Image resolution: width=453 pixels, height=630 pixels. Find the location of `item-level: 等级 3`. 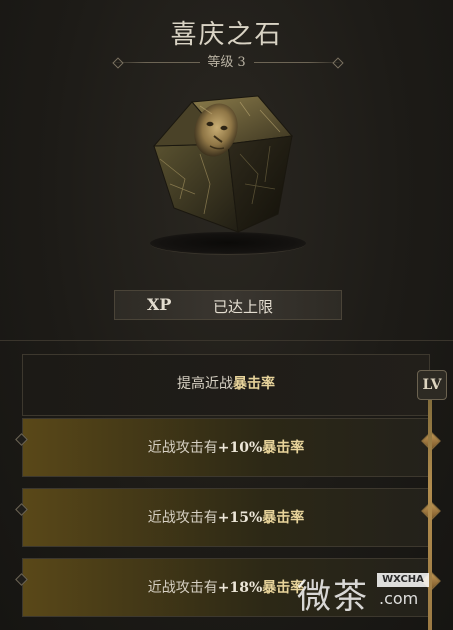

item-level: 等级 3 is located at coordinates (226, 60).